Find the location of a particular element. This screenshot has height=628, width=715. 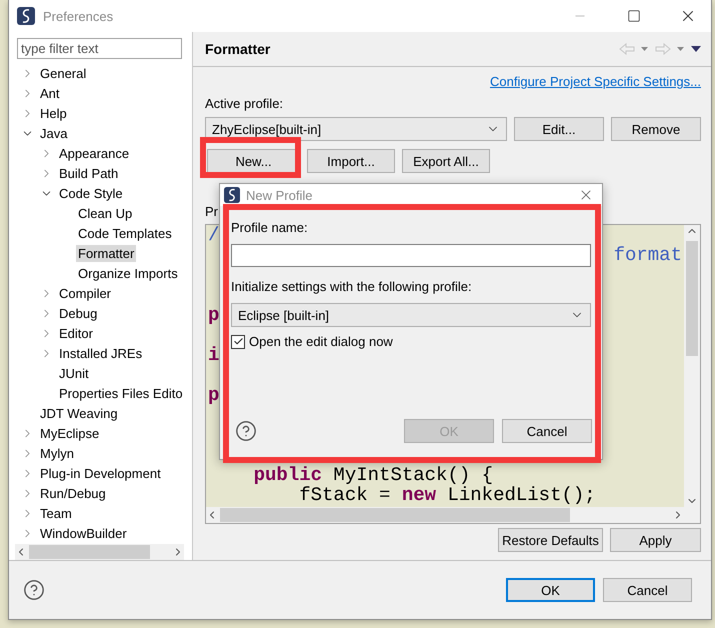

page-button: Apply is located at coordinates (655, 540).